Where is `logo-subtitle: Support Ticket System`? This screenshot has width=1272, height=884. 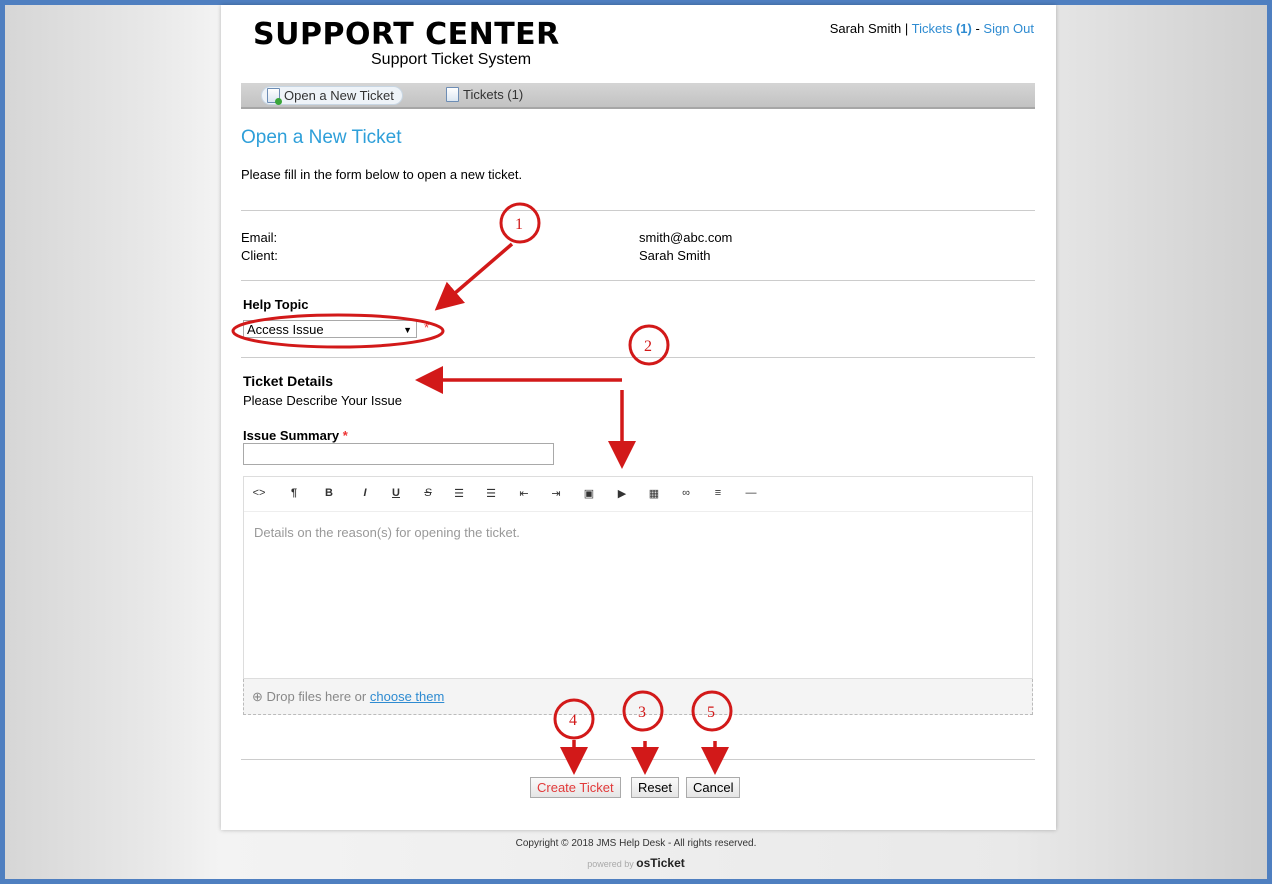
logo-subtitle: Support Ticket System is located at coordinates (451, 59).